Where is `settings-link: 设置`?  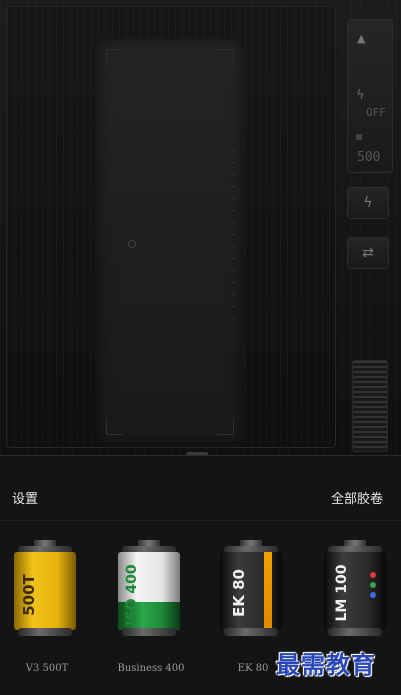
settings-link: 设置 is located at coordinates (25, 497).